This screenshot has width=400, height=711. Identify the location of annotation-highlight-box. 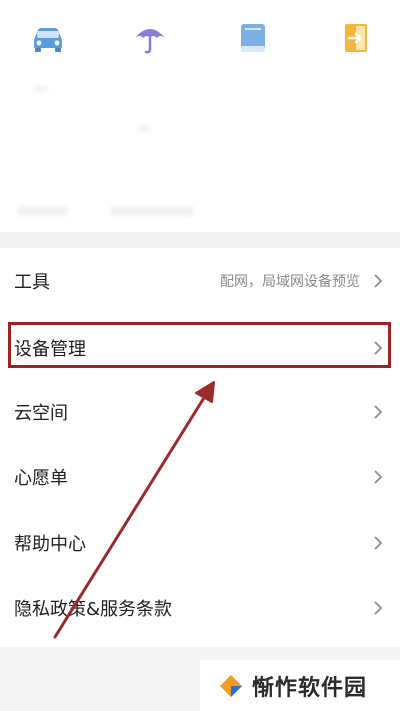
(199, 345).